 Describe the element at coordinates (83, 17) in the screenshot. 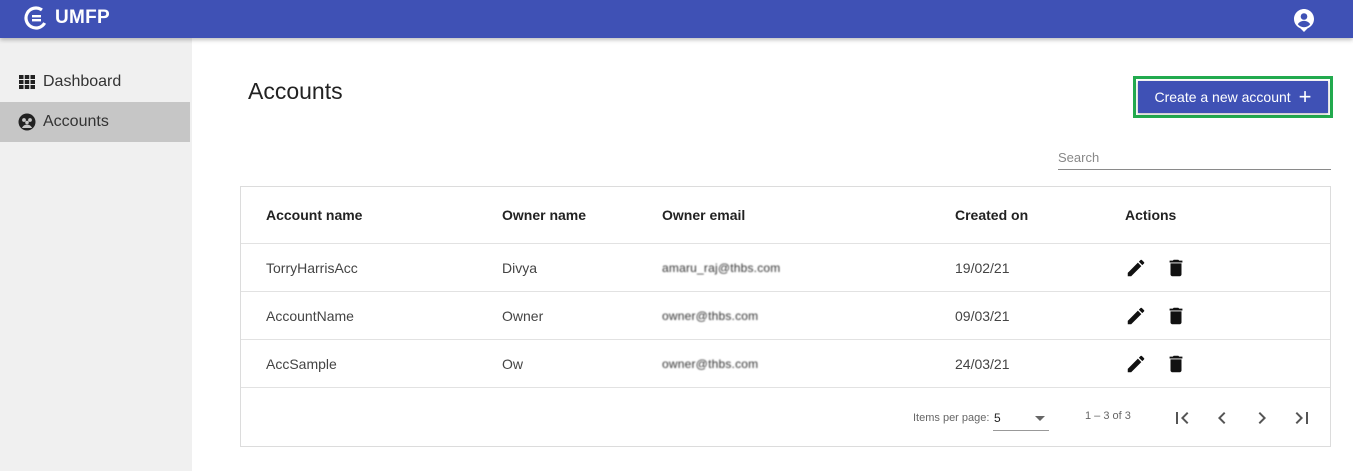

I see `app-title: UMFP` at that location.